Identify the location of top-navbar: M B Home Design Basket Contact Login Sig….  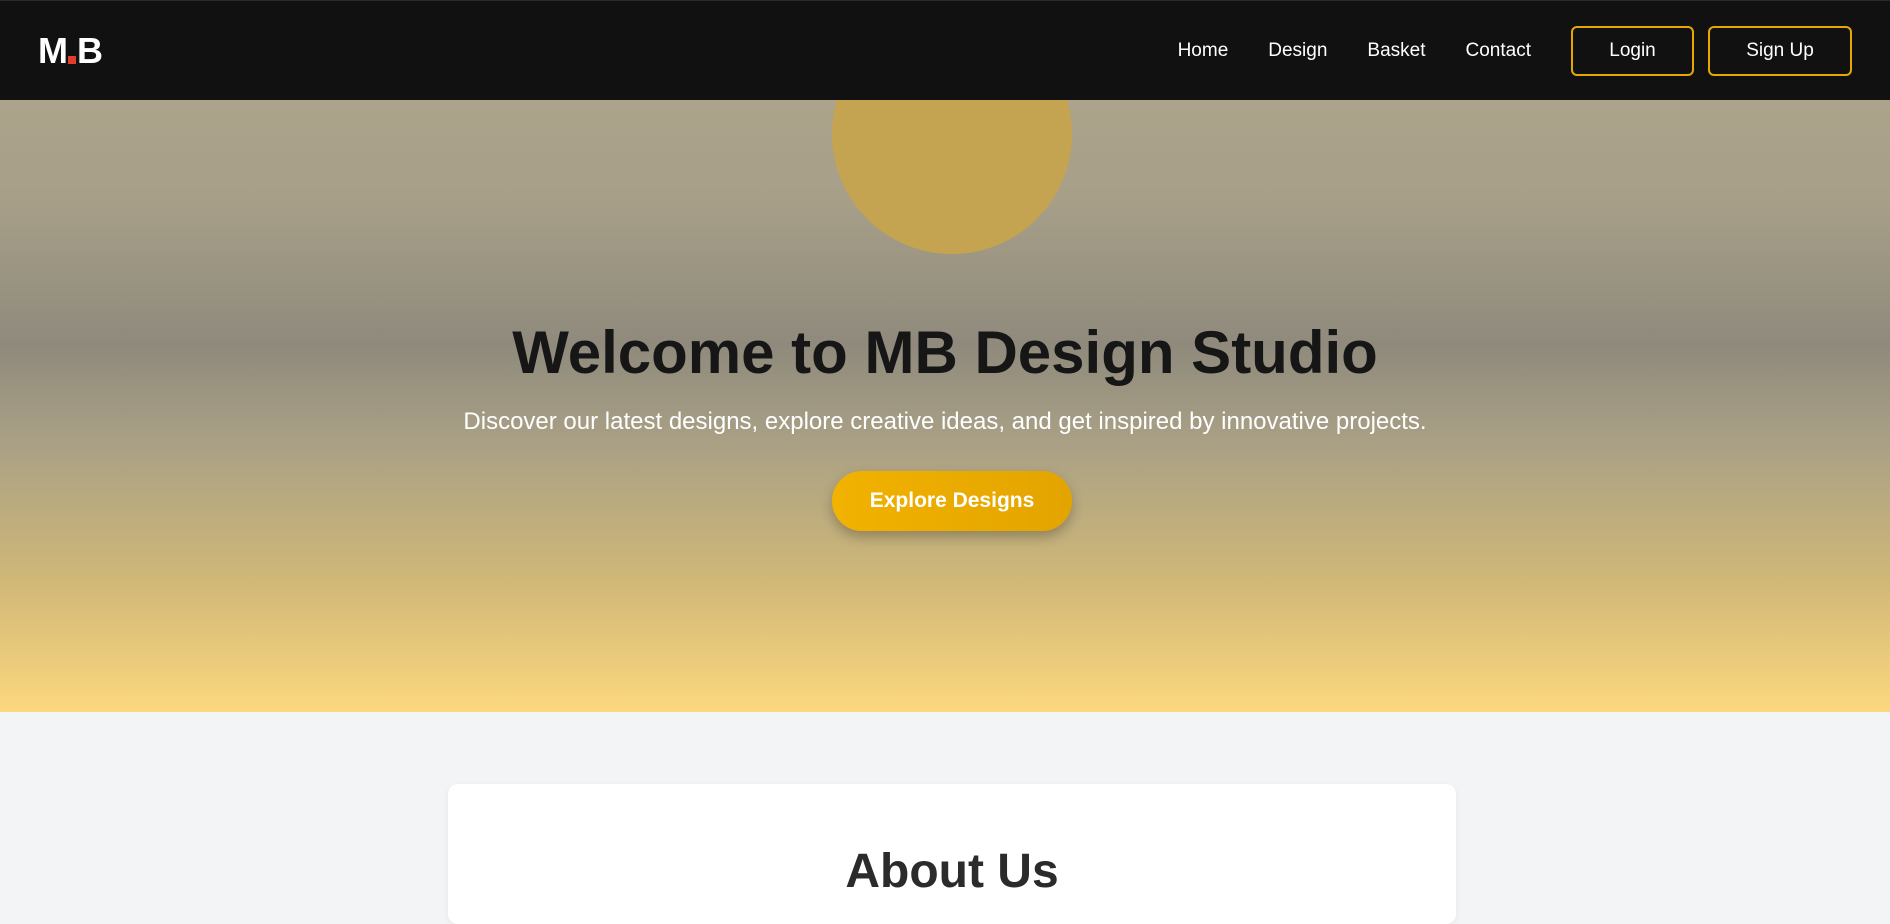
(945, 50).